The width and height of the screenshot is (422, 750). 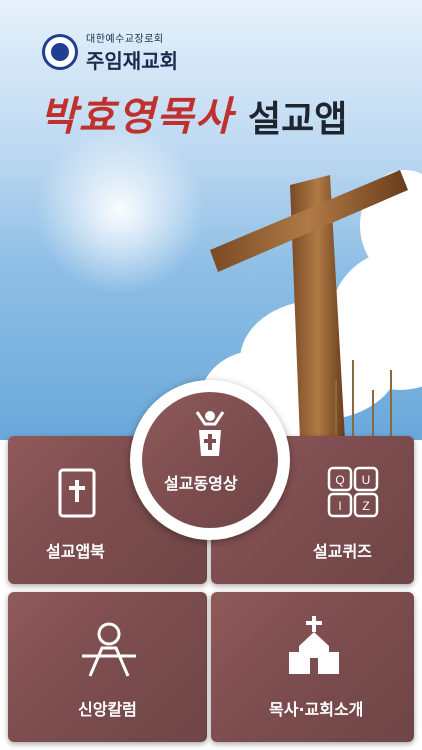 I want to click on church-header: 대한예수교장로회 주임재교회, so click(x=110, y=52).